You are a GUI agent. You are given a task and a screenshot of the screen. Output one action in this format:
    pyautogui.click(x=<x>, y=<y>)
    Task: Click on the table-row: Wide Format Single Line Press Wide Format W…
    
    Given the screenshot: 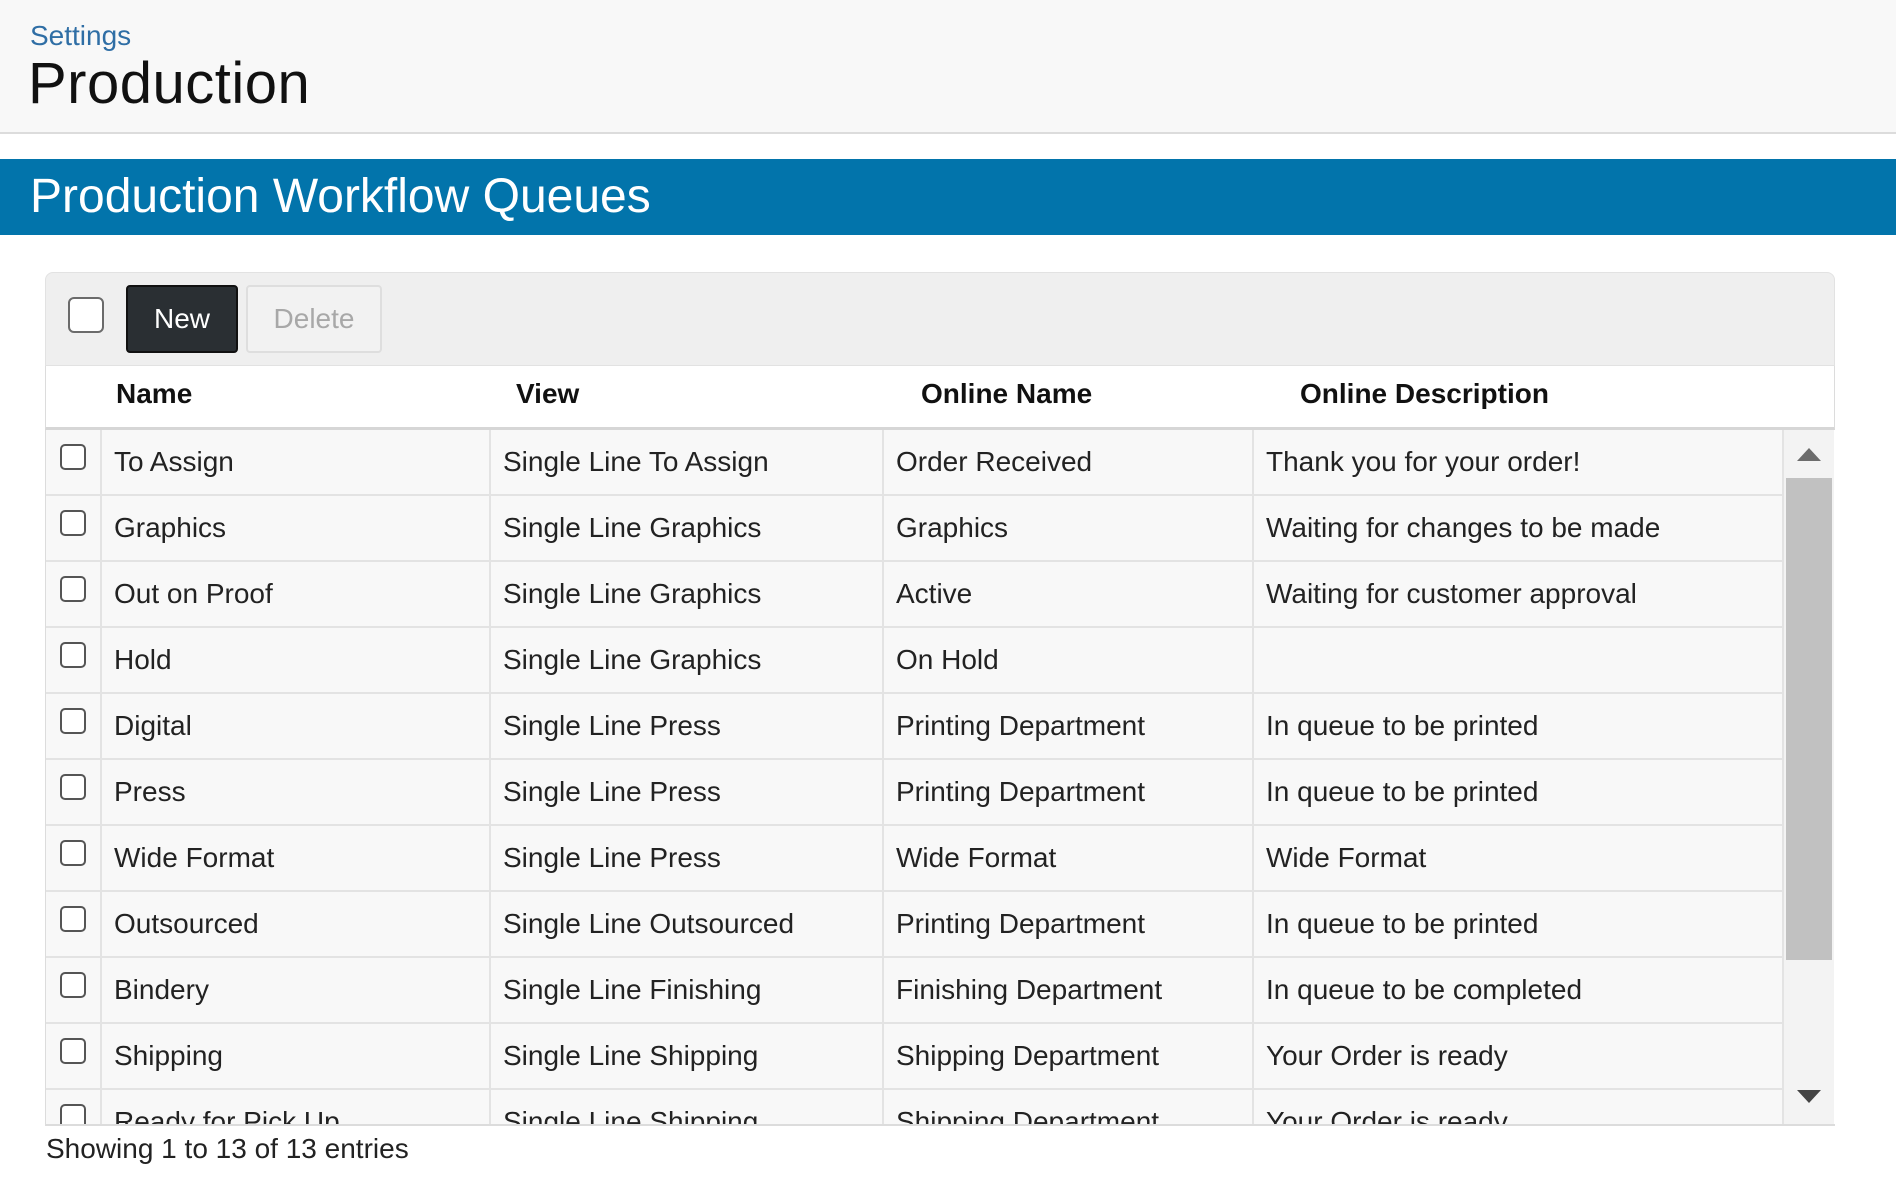 What is the action you would take?
    pyautogui.click(x=915, y=859)
    